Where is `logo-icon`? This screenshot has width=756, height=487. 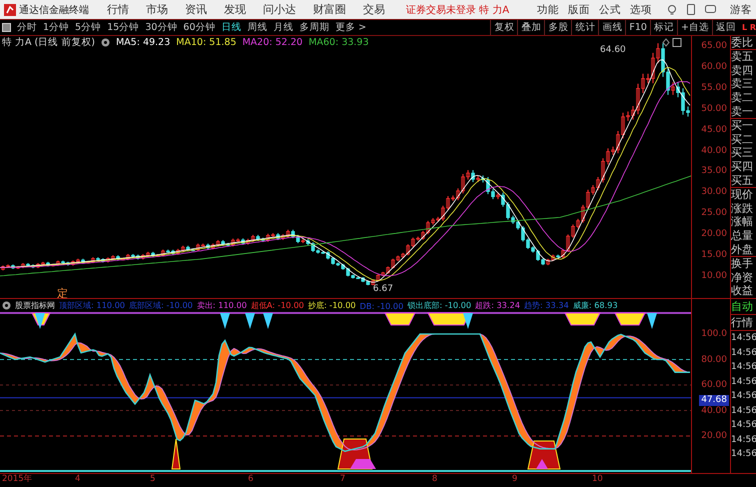
logo-icon is located at coordinates (10, 10).